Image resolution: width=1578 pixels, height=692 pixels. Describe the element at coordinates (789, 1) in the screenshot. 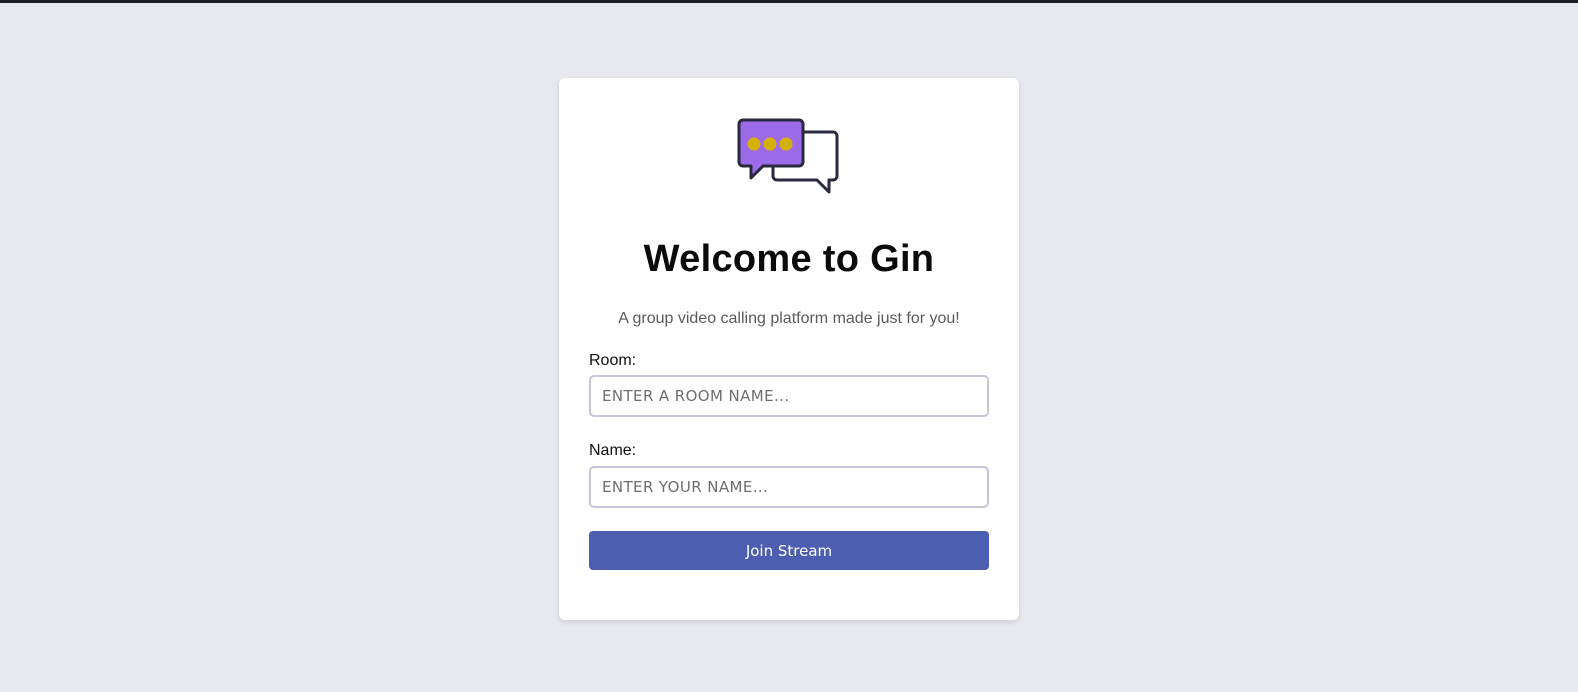

I see `window-top-border` at that location.